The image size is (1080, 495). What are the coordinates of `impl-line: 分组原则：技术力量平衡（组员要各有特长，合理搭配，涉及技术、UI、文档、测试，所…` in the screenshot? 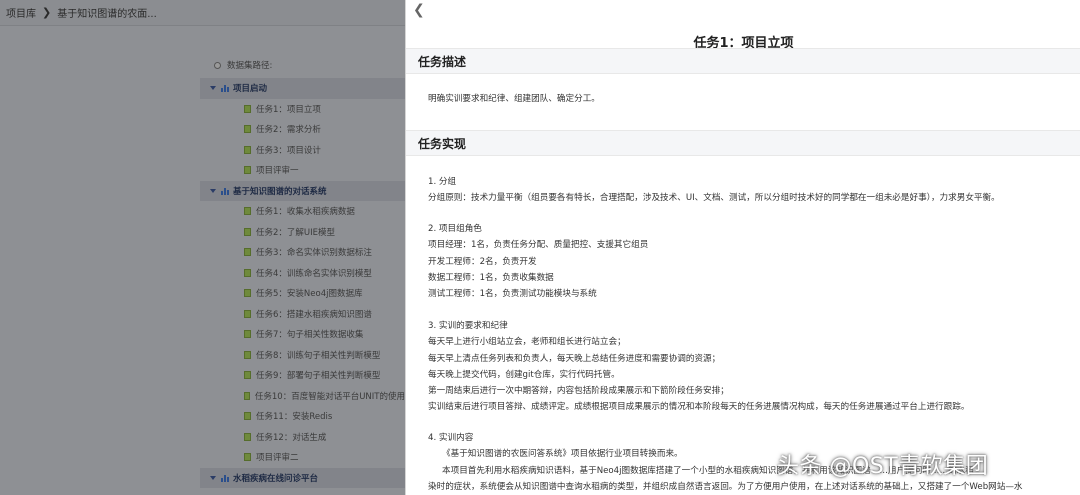 It's located at (714, 198).